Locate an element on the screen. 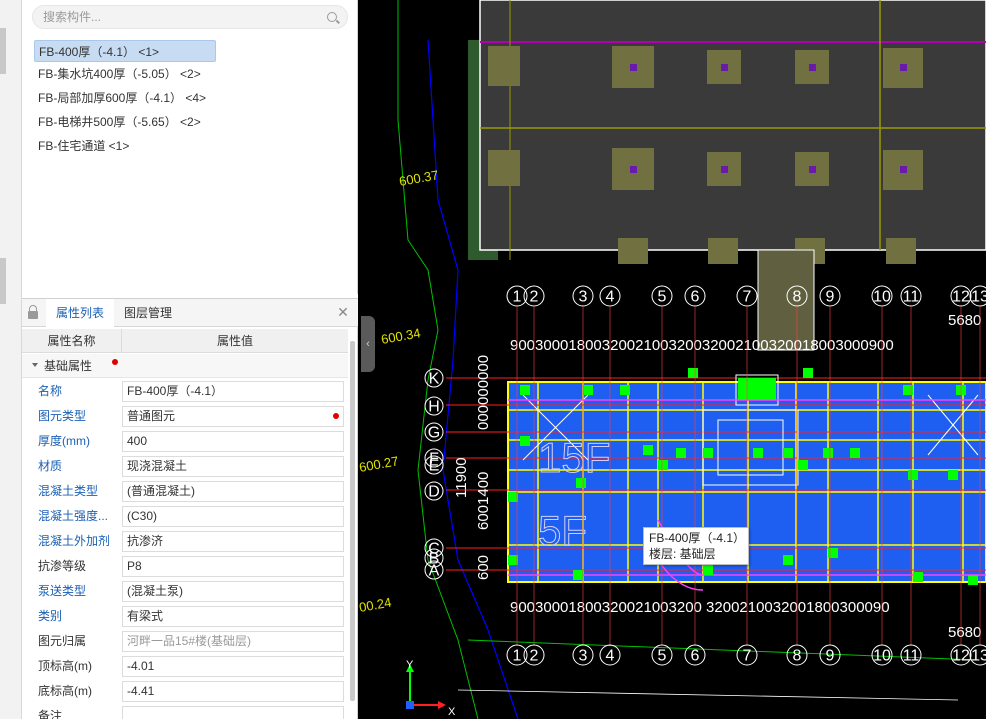  property-row: 混凝土类型 (普通混凝土) is located at coordinates (185, 491).